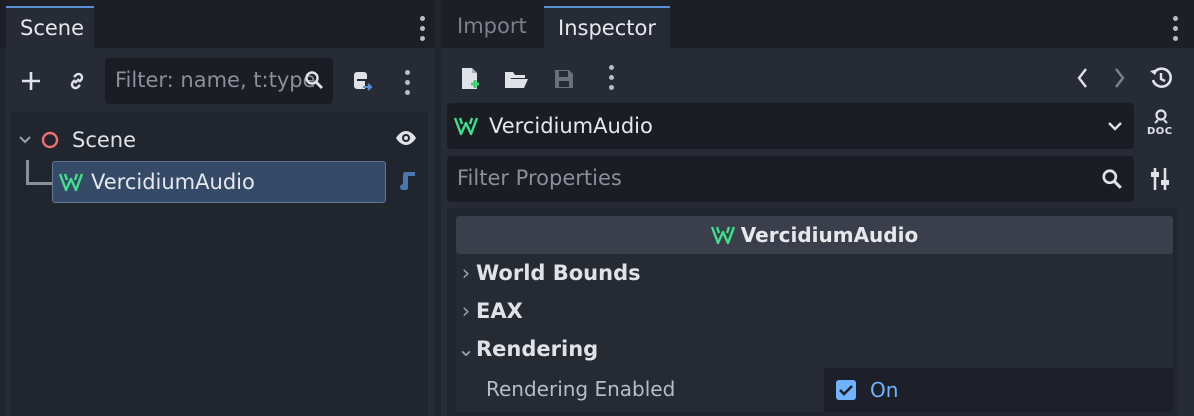 The height and width of the screenshot is (416, 1194). I want to click on section-eax: › EAX, so click(814, 311).